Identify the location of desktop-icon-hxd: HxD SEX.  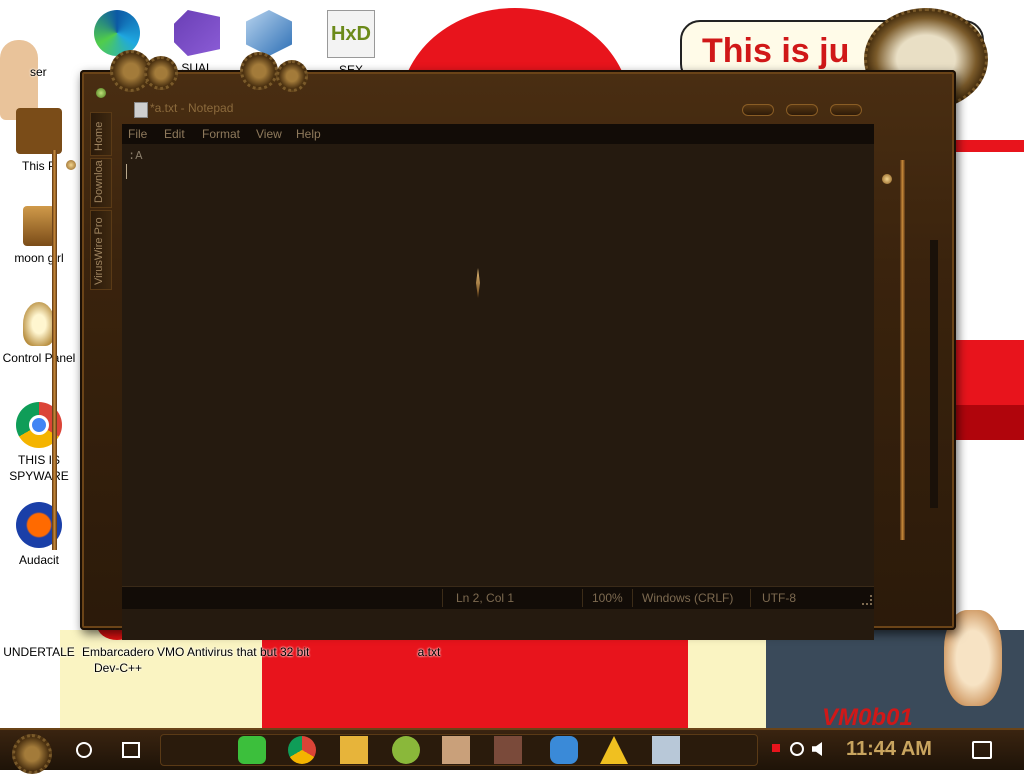
(351, 44).